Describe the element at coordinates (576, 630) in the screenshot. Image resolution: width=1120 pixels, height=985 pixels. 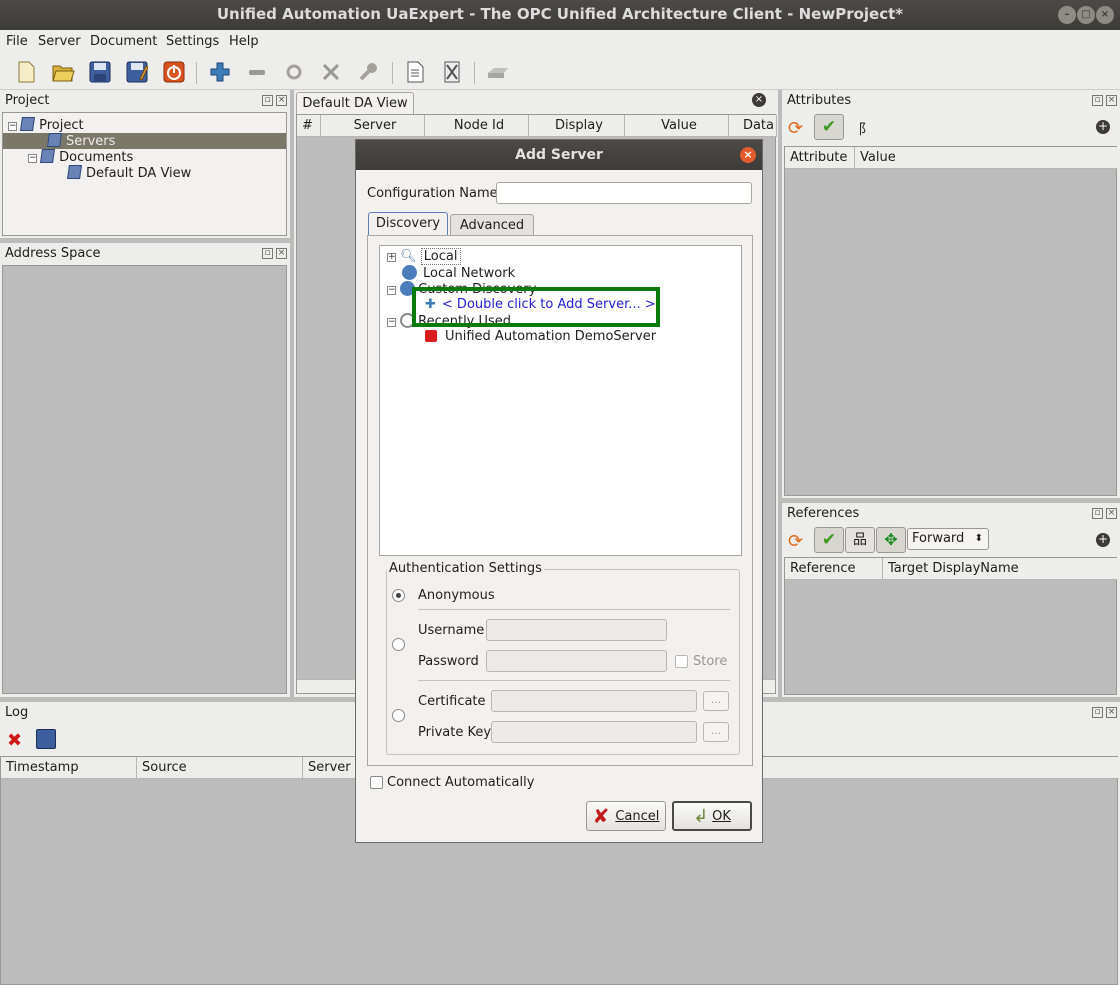
I see `username-input` at that location.